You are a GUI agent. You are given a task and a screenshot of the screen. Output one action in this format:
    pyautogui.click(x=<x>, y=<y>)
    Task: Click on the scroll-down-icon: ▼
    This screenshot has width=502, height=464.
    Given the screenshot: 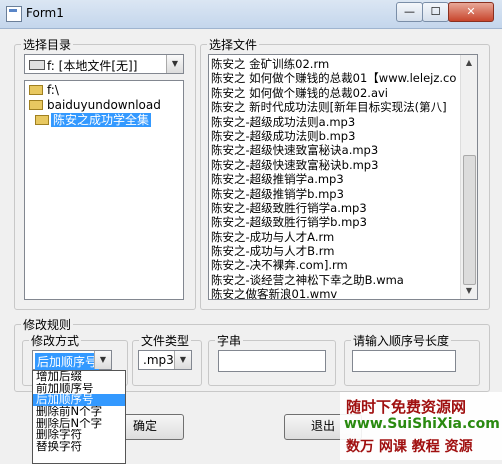 What is the action you would take?
    pyautogui.click(x=469, y=291)
    